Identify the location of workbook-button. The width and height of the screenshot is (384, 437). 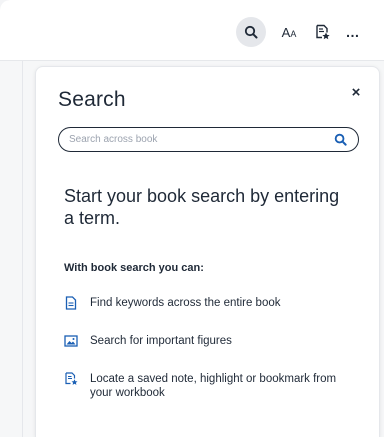
(322, 32).